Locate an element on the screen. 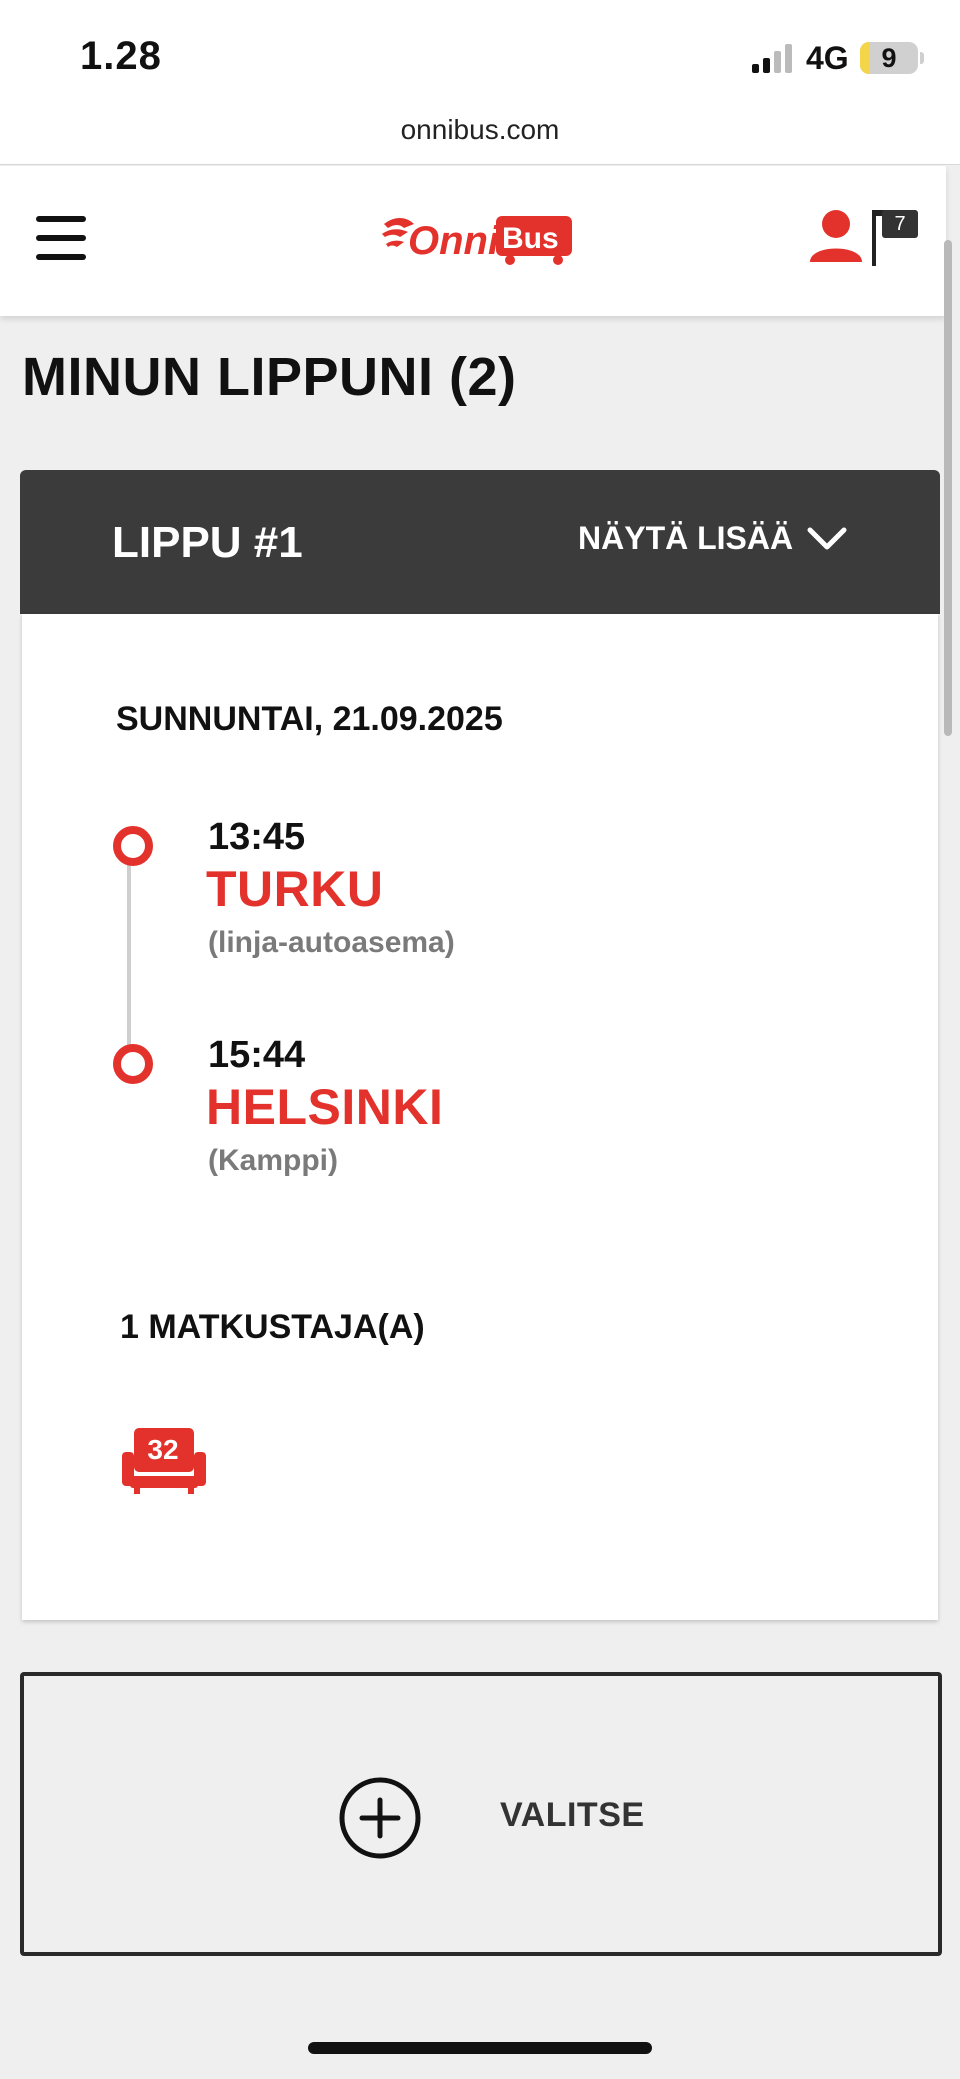 The height and width of the screenshot is (2079, 960). home-indicator is located at coordinates (480, 2048).